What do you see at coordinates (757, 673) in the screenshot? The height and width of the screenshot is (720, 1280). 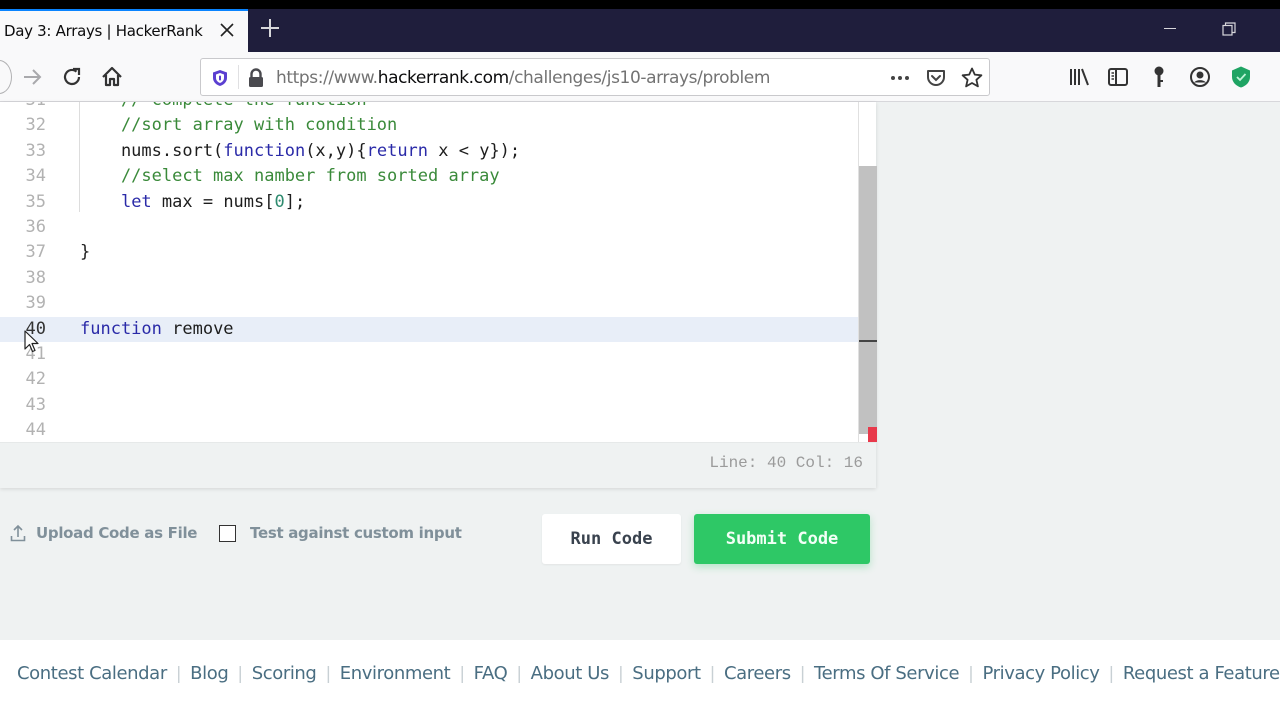 I see `footer-link-careers: Careers` at bounding box center [757, 673].